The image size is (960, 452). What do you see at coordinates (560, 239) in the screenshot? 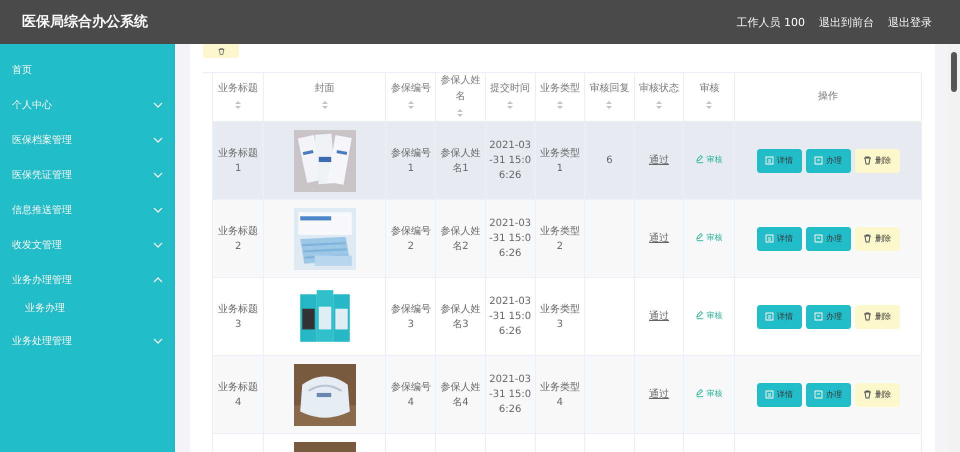
I see `table-cell: 业务类型2` at bounding box center [560, 239].